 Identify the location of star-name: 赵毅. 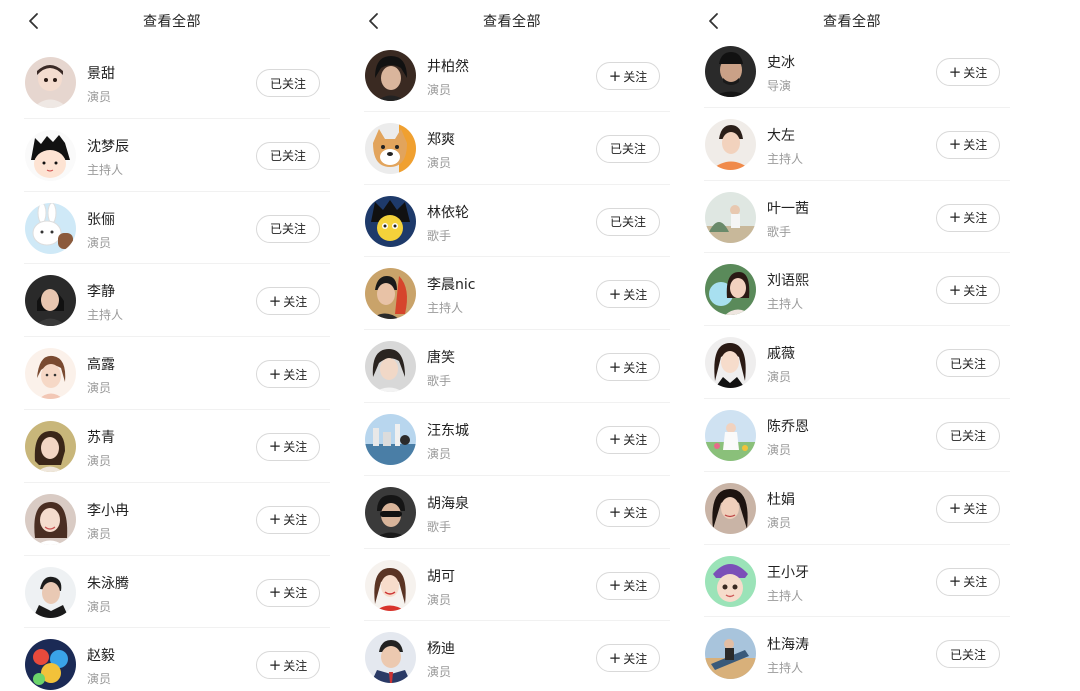
(101, 656).